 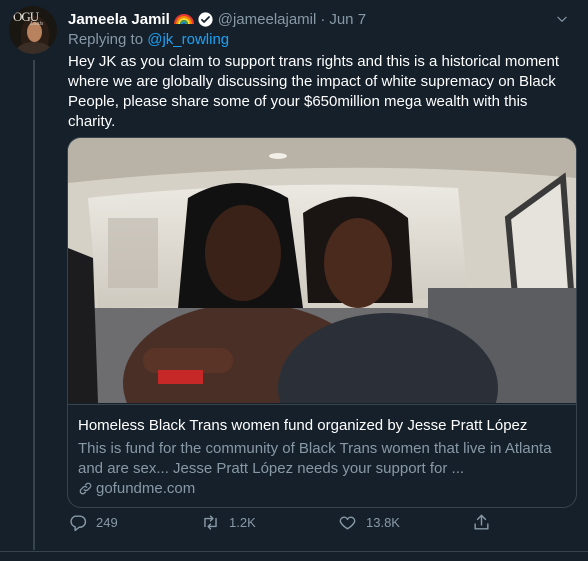 What do you see at coordinates (78, 523) in the screenshot?
I see `reply-icon` at bounding box center [78, 523].